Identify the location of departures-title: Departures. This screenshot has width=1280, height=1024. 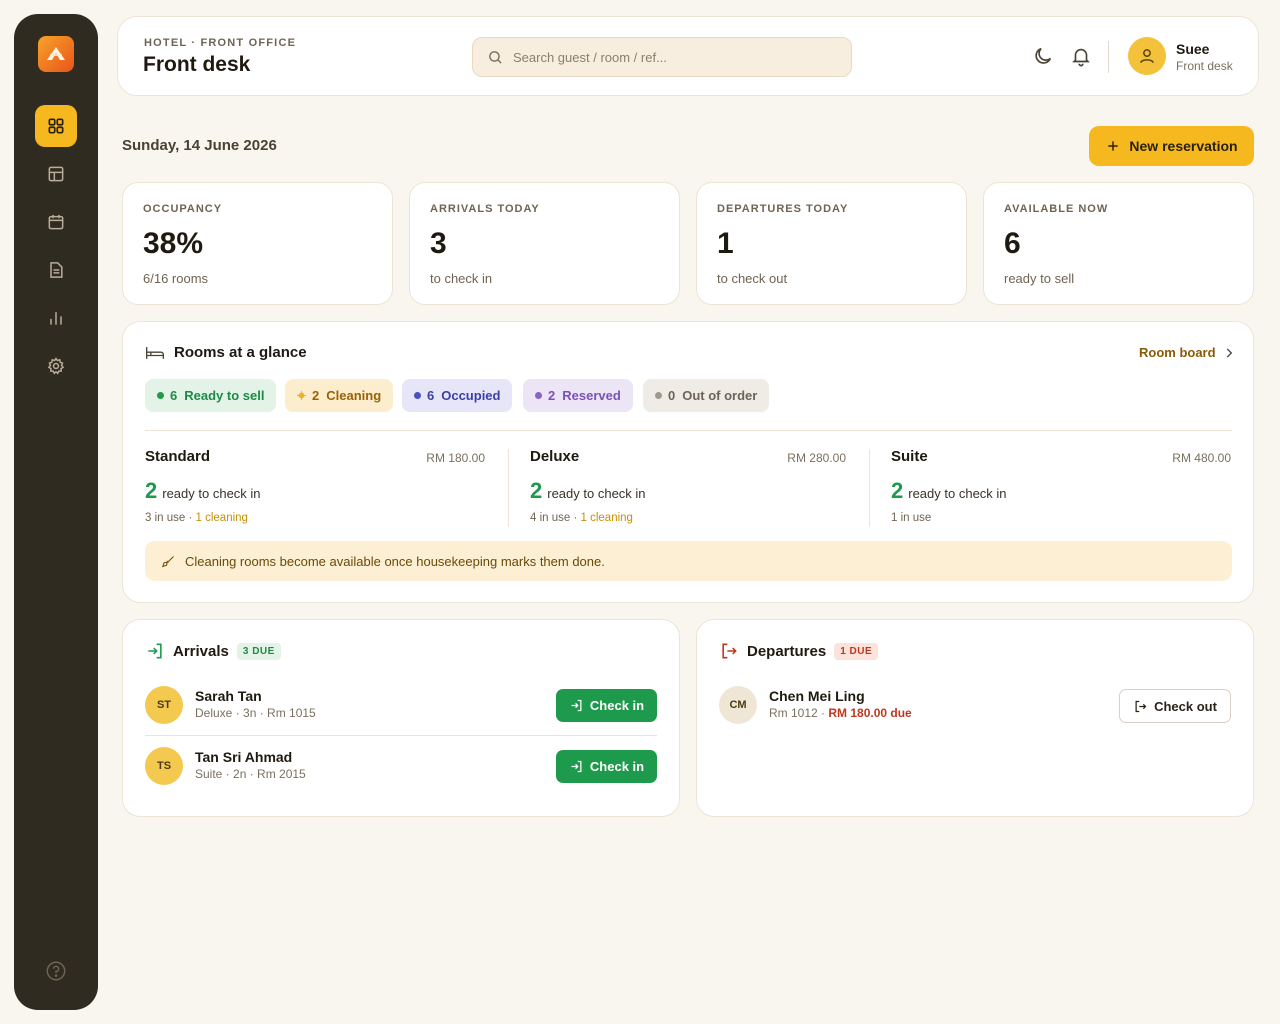
(787, 651).